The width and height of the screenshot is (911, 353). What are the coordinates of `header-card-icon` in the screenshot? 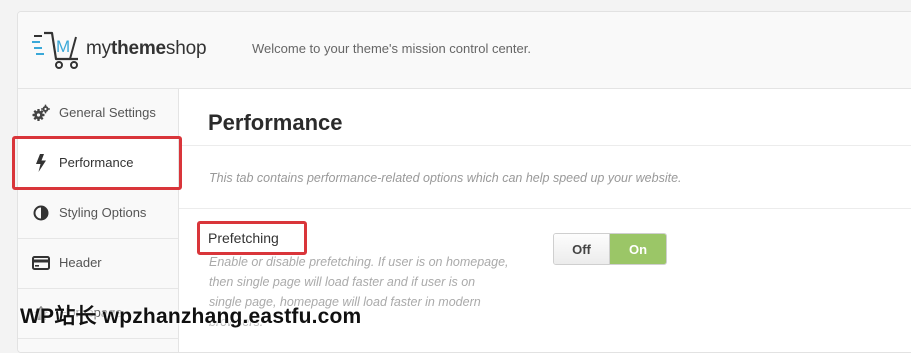 It's located at (41, 263).